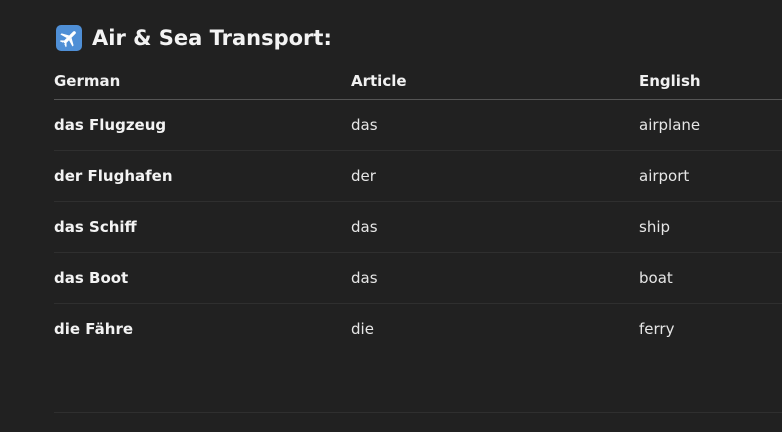 This screenshot has width=782, height=432. I want to click on table-header-row: German Article English, so click(418, 81).